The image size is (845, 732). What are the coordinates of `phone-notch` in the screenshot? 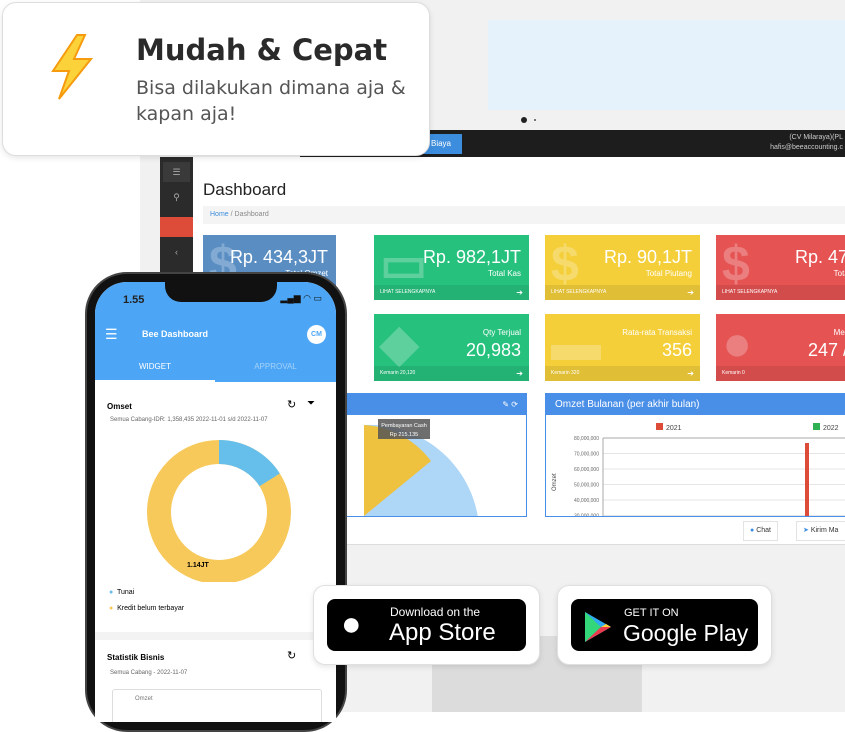 It's located at (221, 291).